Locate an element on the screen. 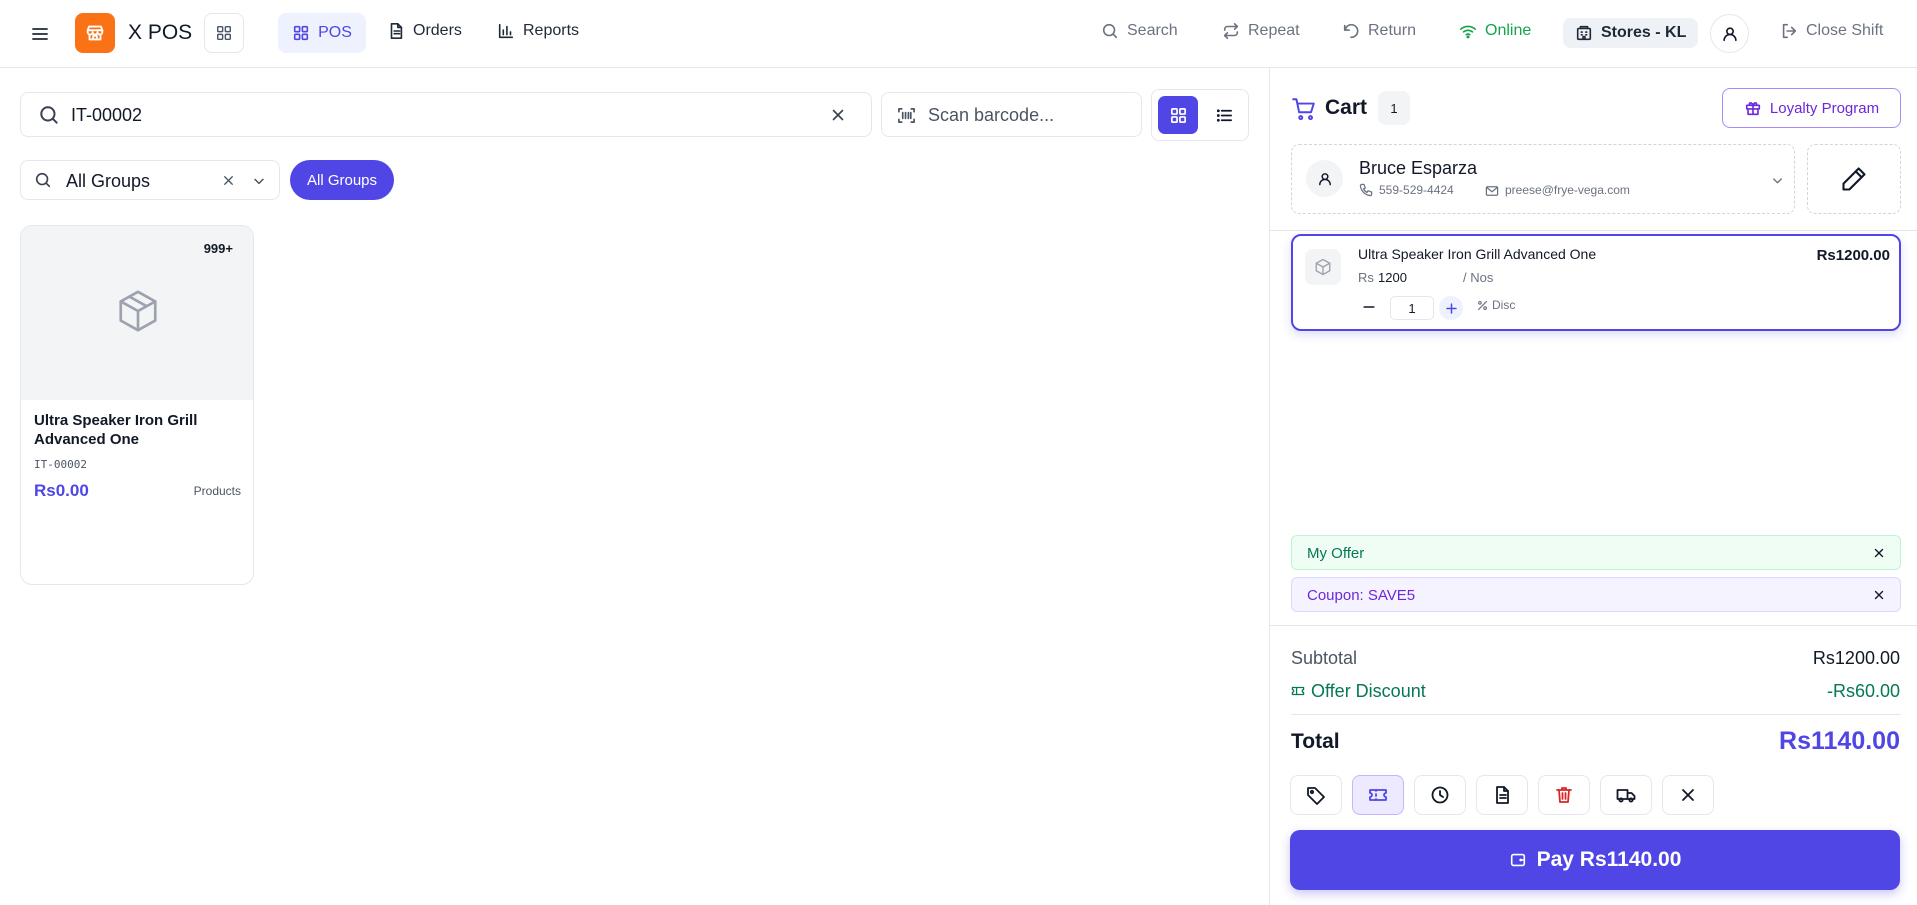  group-filter-select: All Groups is located at coordinates (150, 180).